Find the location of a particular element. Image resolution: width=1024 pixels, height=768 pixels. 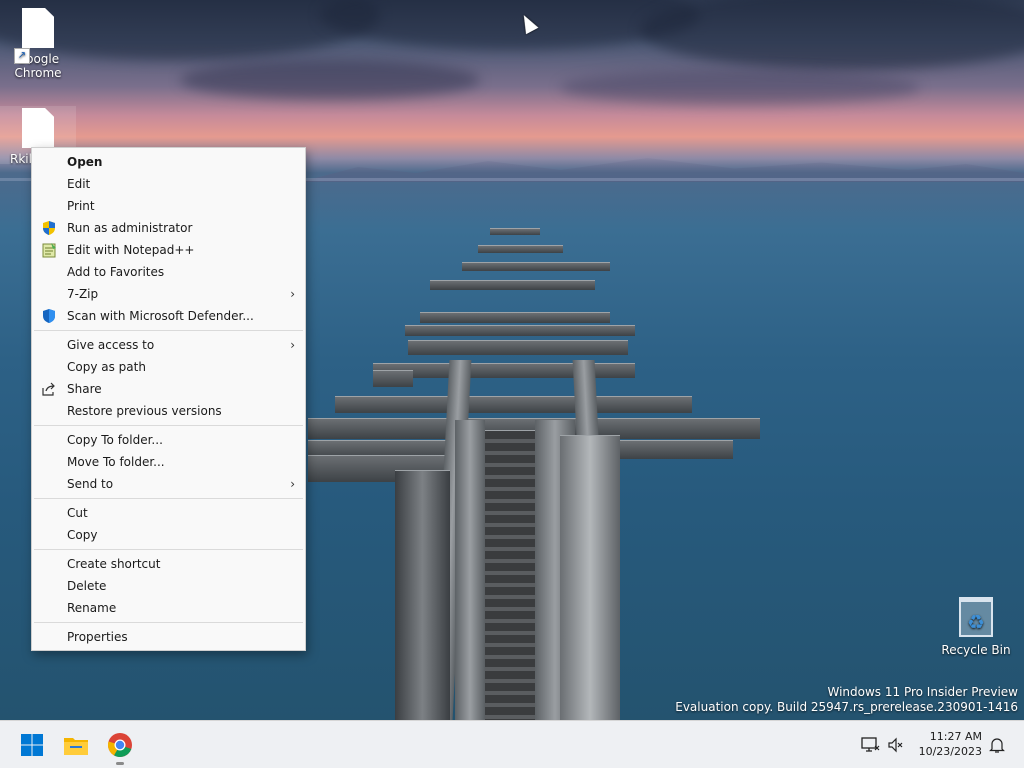

menu-item-run-as-administrator: Run as administrator is located at coordinates (168, 228).